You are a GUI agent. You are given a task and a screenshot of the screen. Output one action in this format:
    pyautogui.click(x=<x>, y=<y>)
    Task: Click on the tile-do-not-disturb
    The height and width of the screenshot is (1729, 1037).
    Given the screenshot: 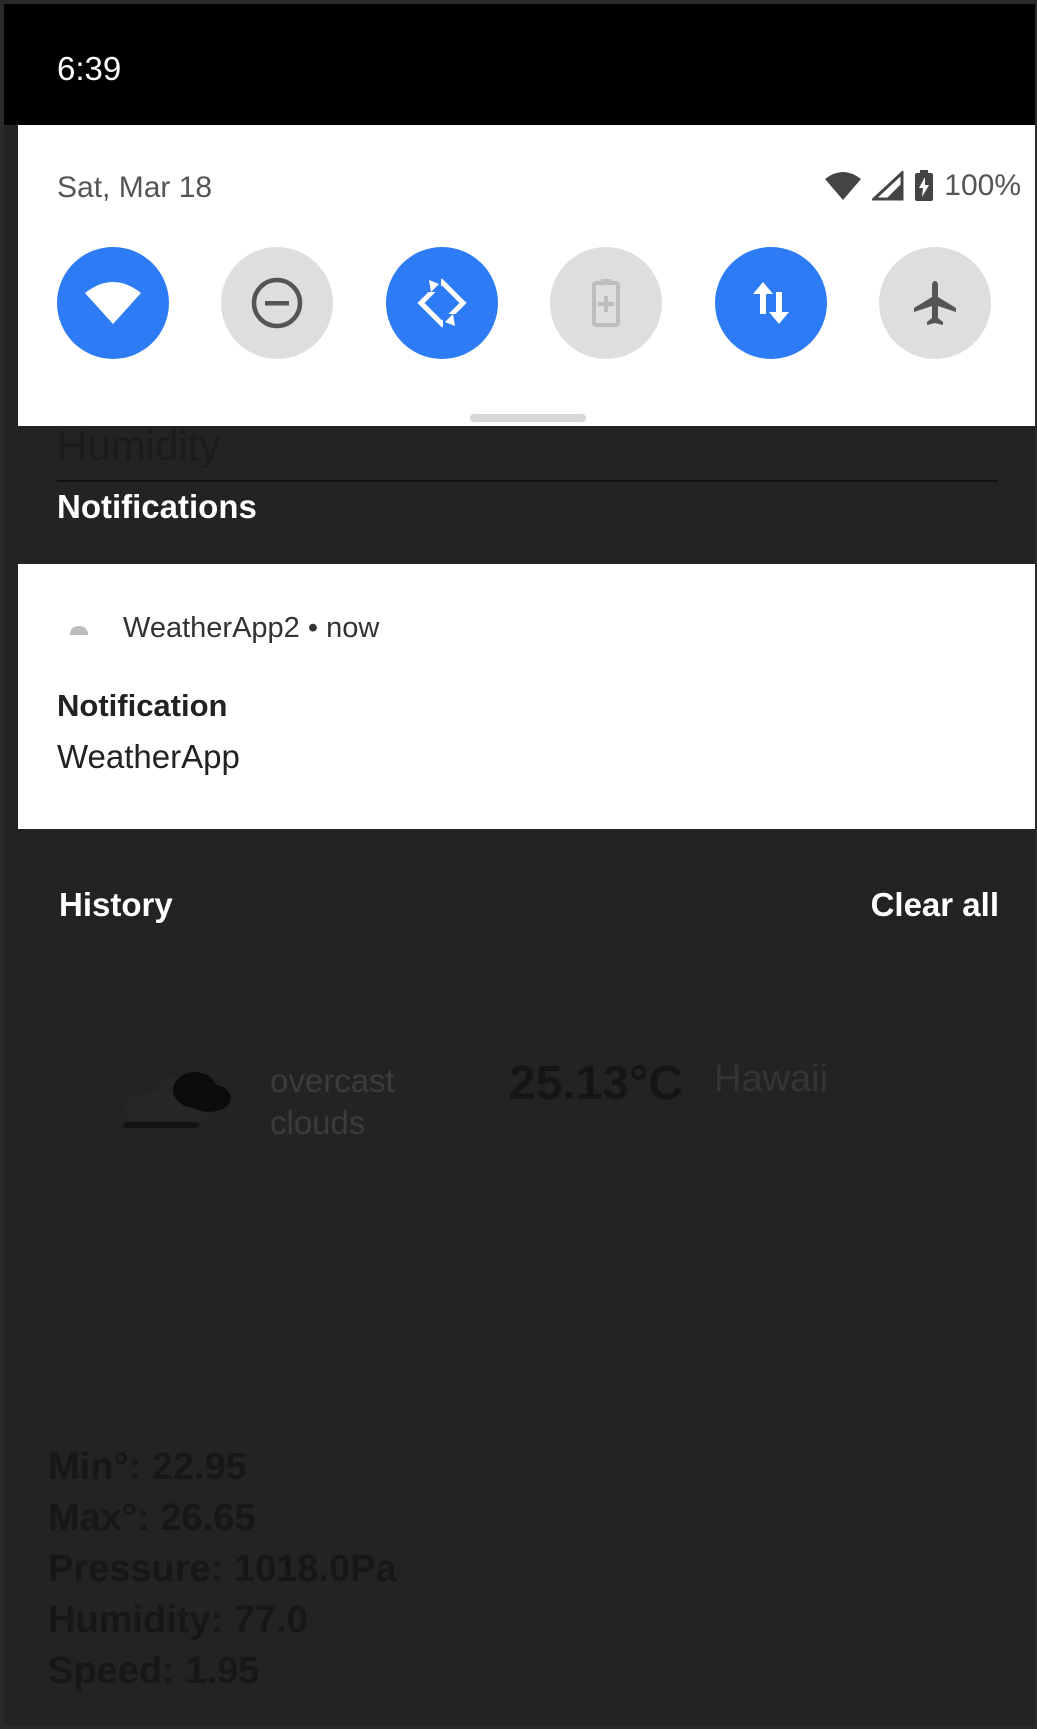 What is the action you would take?
    pyautogui.click(x=277, y=303)
    